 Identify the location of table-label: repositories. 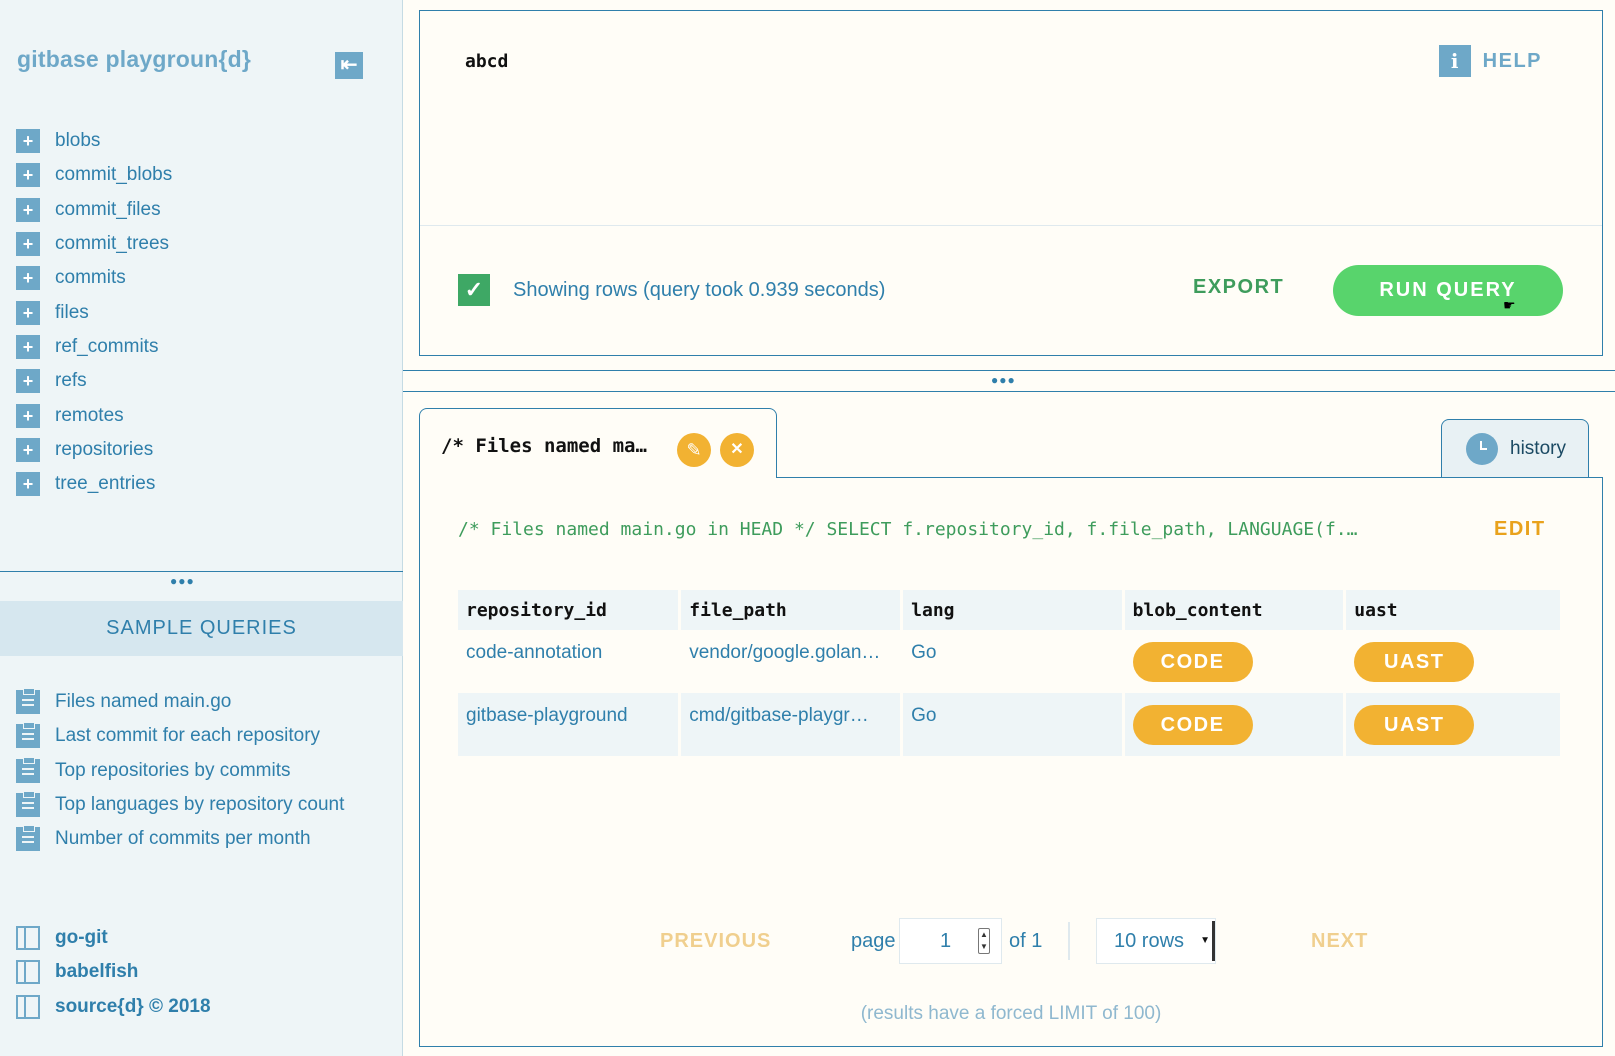
(104, 449).